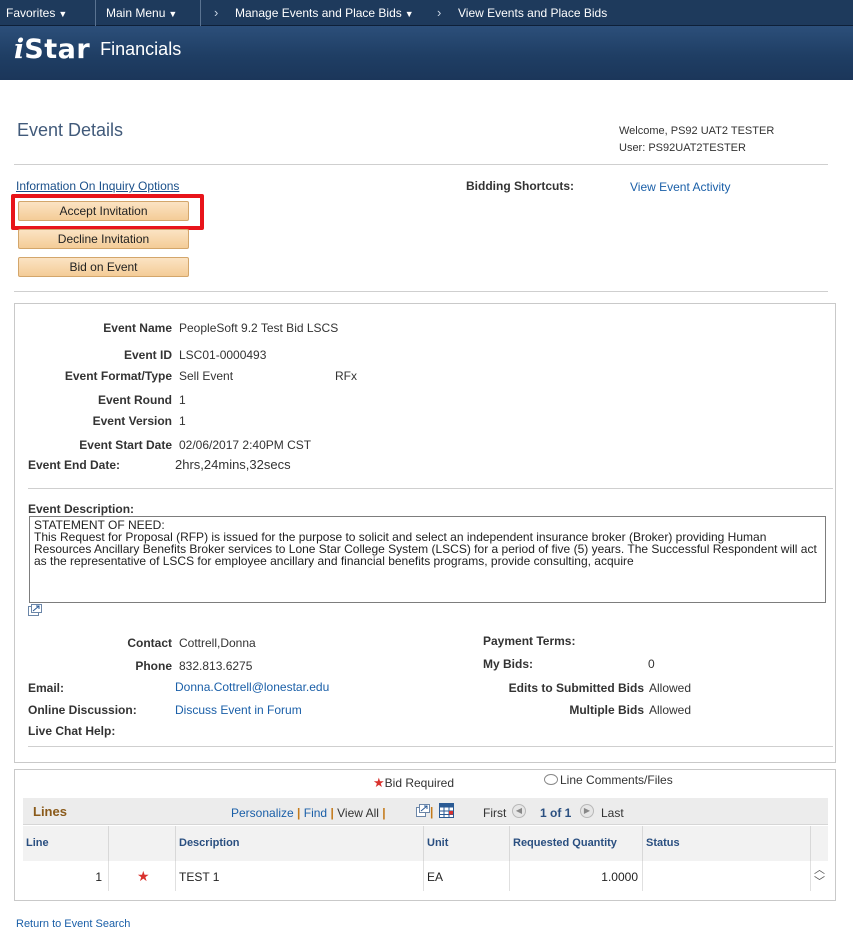  I want to click on event-round-value: 1, so click(182, 400).